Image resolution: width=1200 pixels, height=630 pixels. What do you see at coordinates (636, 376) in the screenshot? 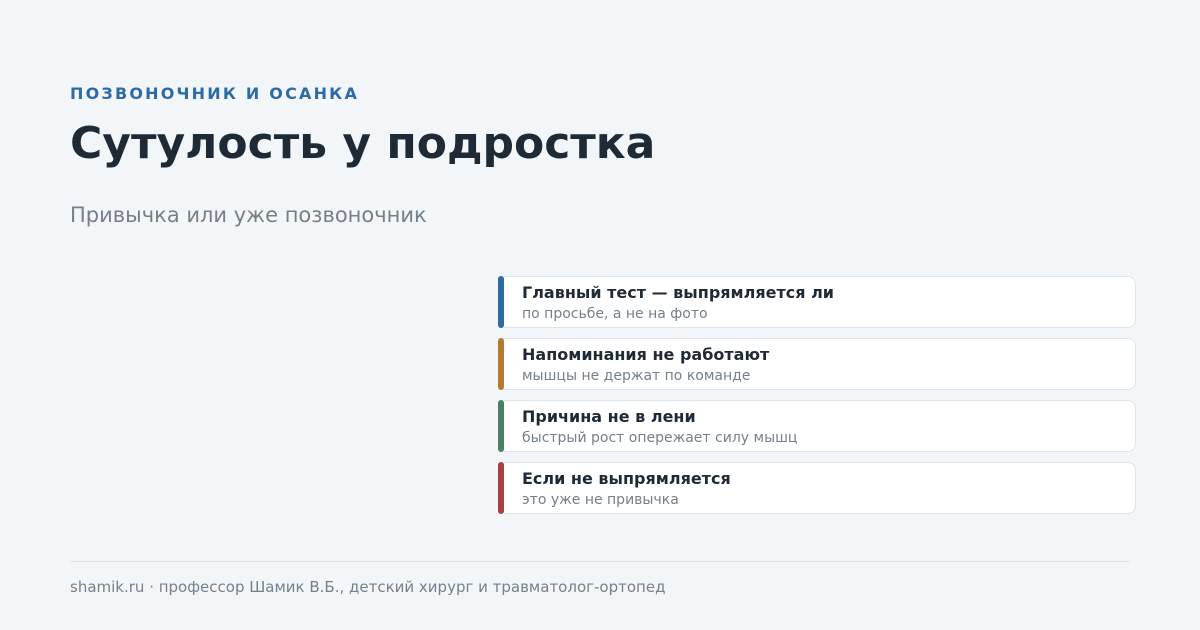
I see `card-subtitle: мышцы не держат по команде` at bounding box center [636, 376].